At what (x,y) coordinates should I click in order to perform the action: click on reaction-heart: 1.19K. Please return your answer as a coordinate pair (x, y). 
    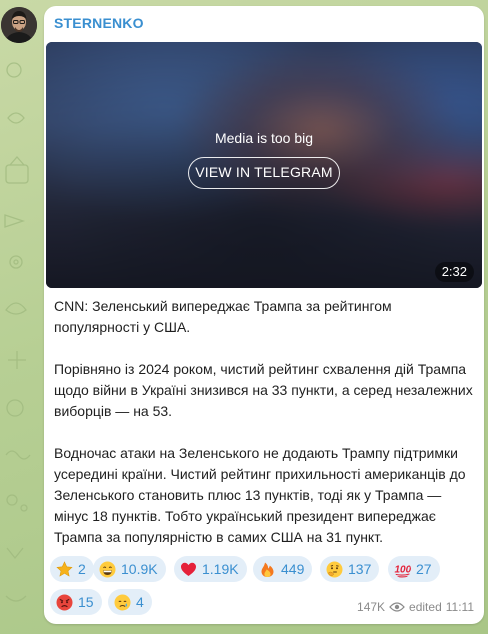
    Looking at the image, I should click on (210, 569).